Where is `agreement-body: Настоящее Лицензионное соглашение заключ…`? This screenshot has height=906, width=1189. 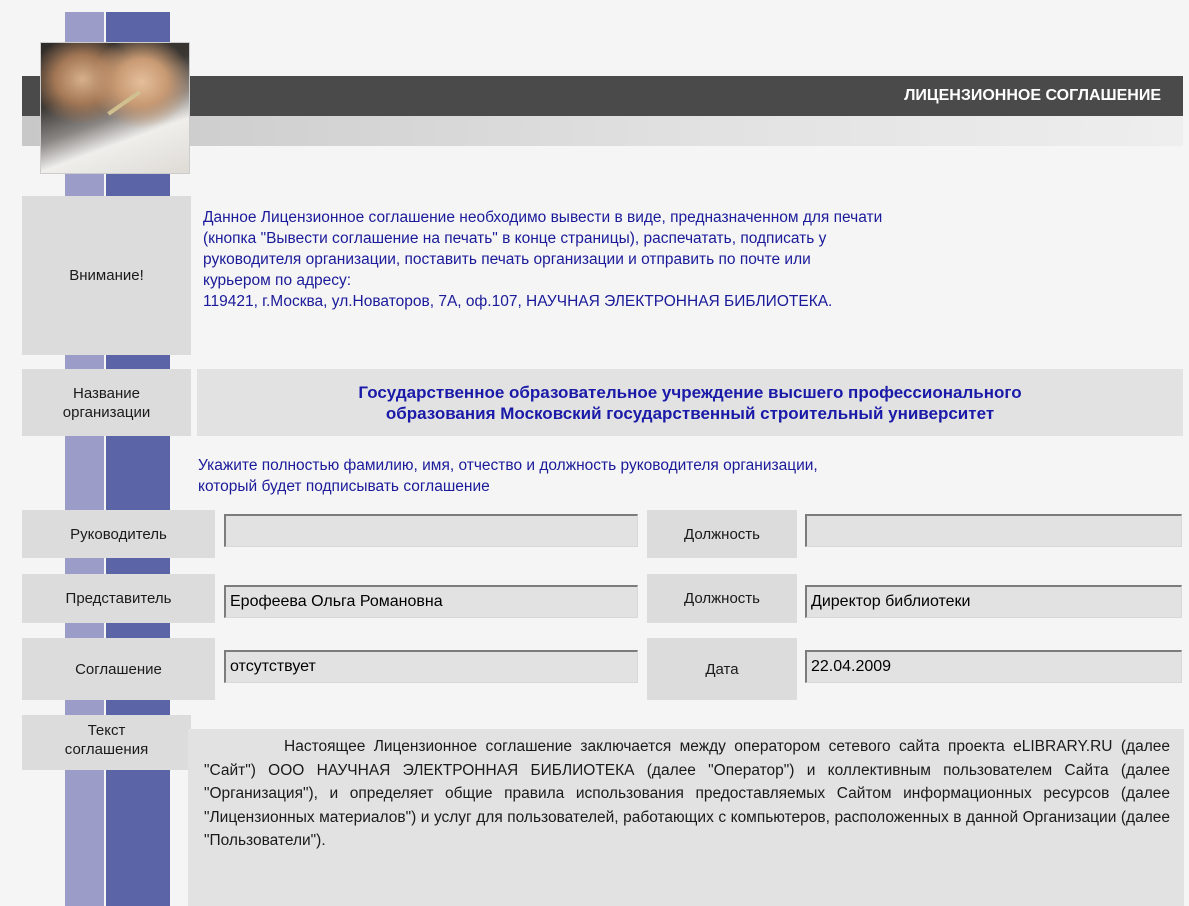 agreement-body: Настоящее Лицензионное соглашение заключ… is located at coordinates (687, 793).